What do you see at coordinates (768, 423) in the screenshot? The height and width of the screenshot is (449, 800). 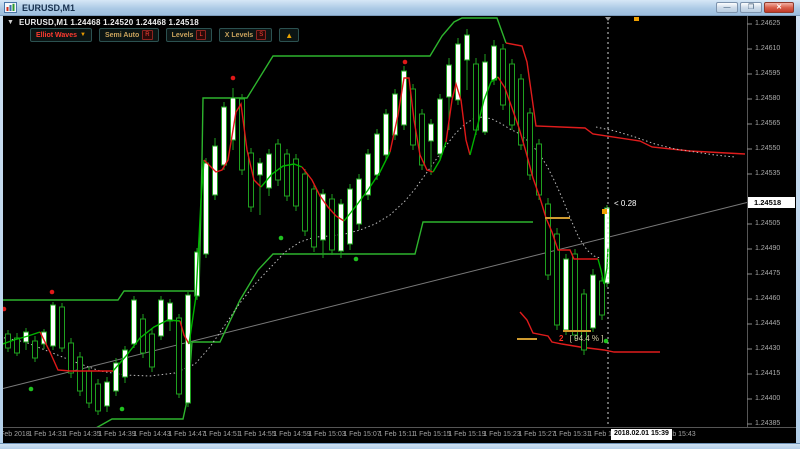 I see `price-tick-label: 1.24385` at bounding box center [768, 423].